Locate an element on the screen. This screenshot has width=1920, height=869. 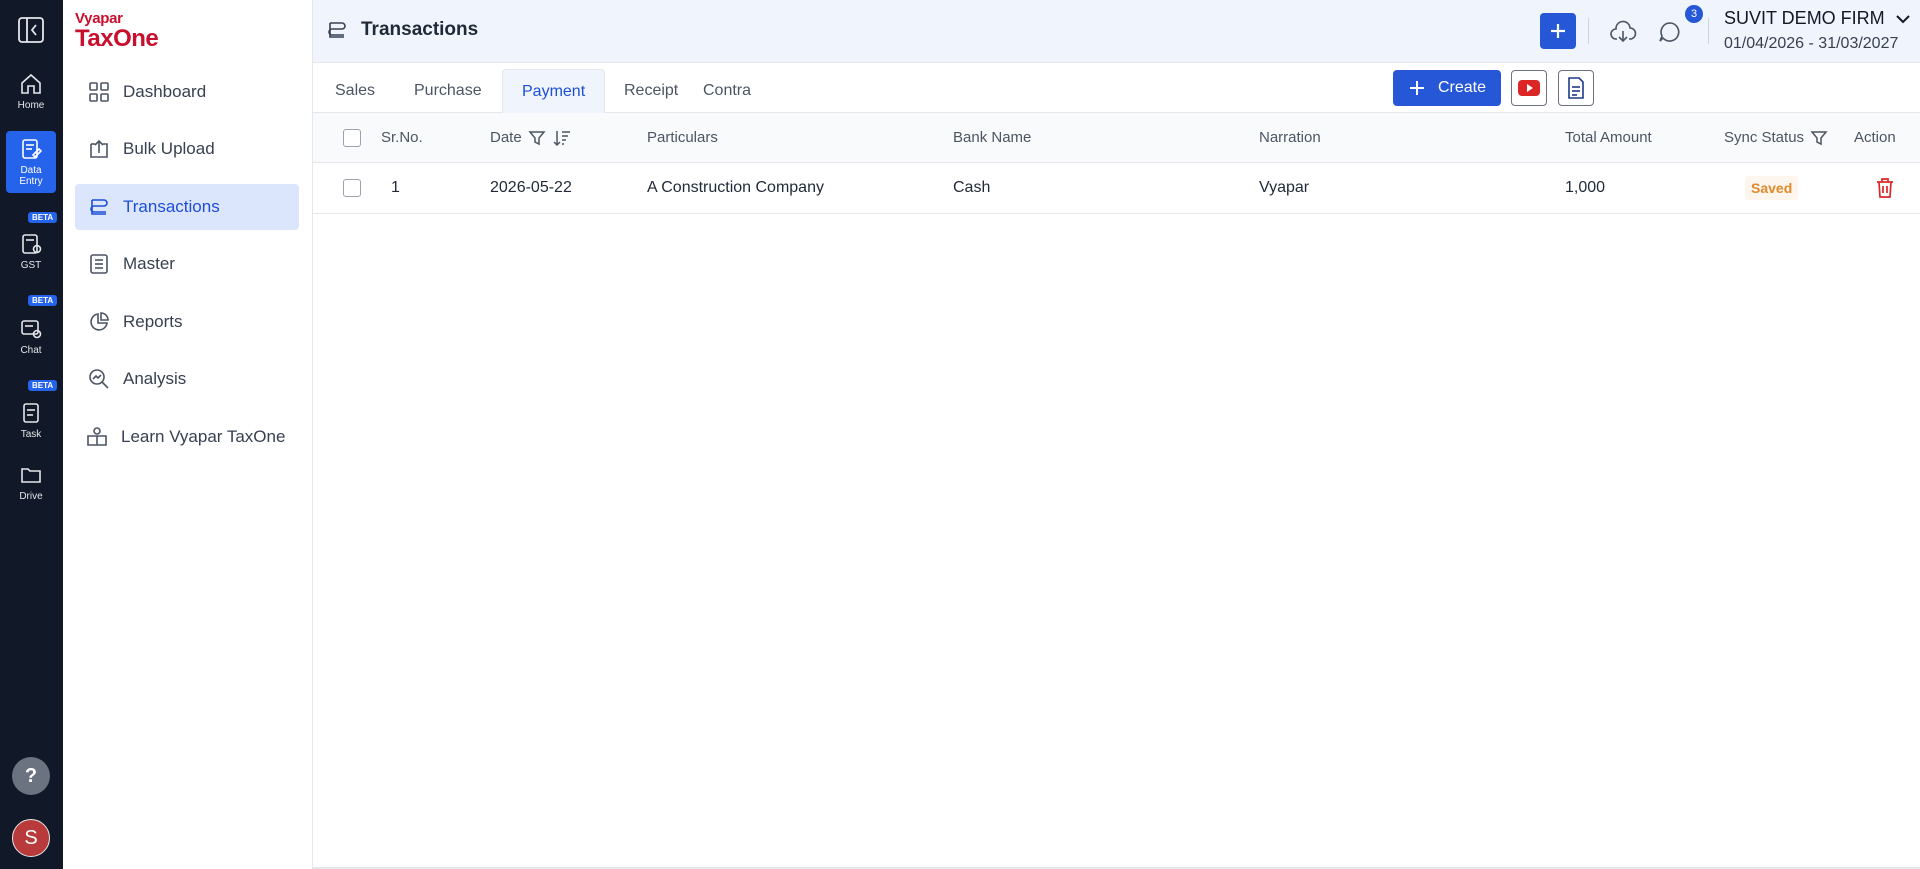
document-help-button is located at coordinates (1576, 88).